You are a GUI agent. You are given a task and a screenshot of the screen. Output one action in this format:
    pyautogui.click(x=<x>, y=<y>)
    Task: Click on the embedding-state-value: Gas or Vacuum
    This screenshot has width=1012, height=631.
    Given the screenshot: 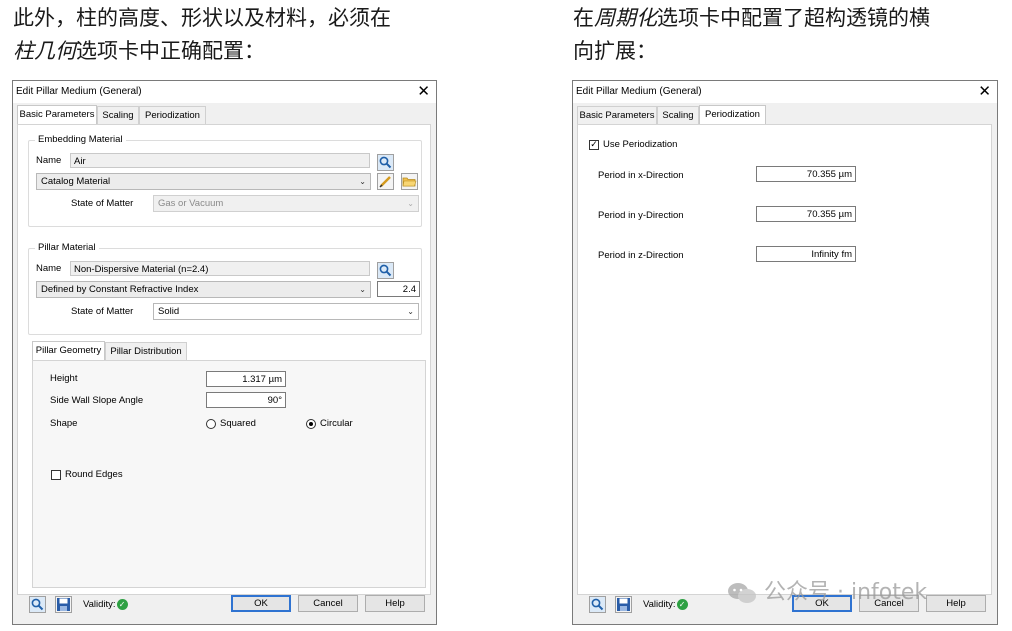 What is the action you would take?
    pyautogui.click(x=191, y=203)
    